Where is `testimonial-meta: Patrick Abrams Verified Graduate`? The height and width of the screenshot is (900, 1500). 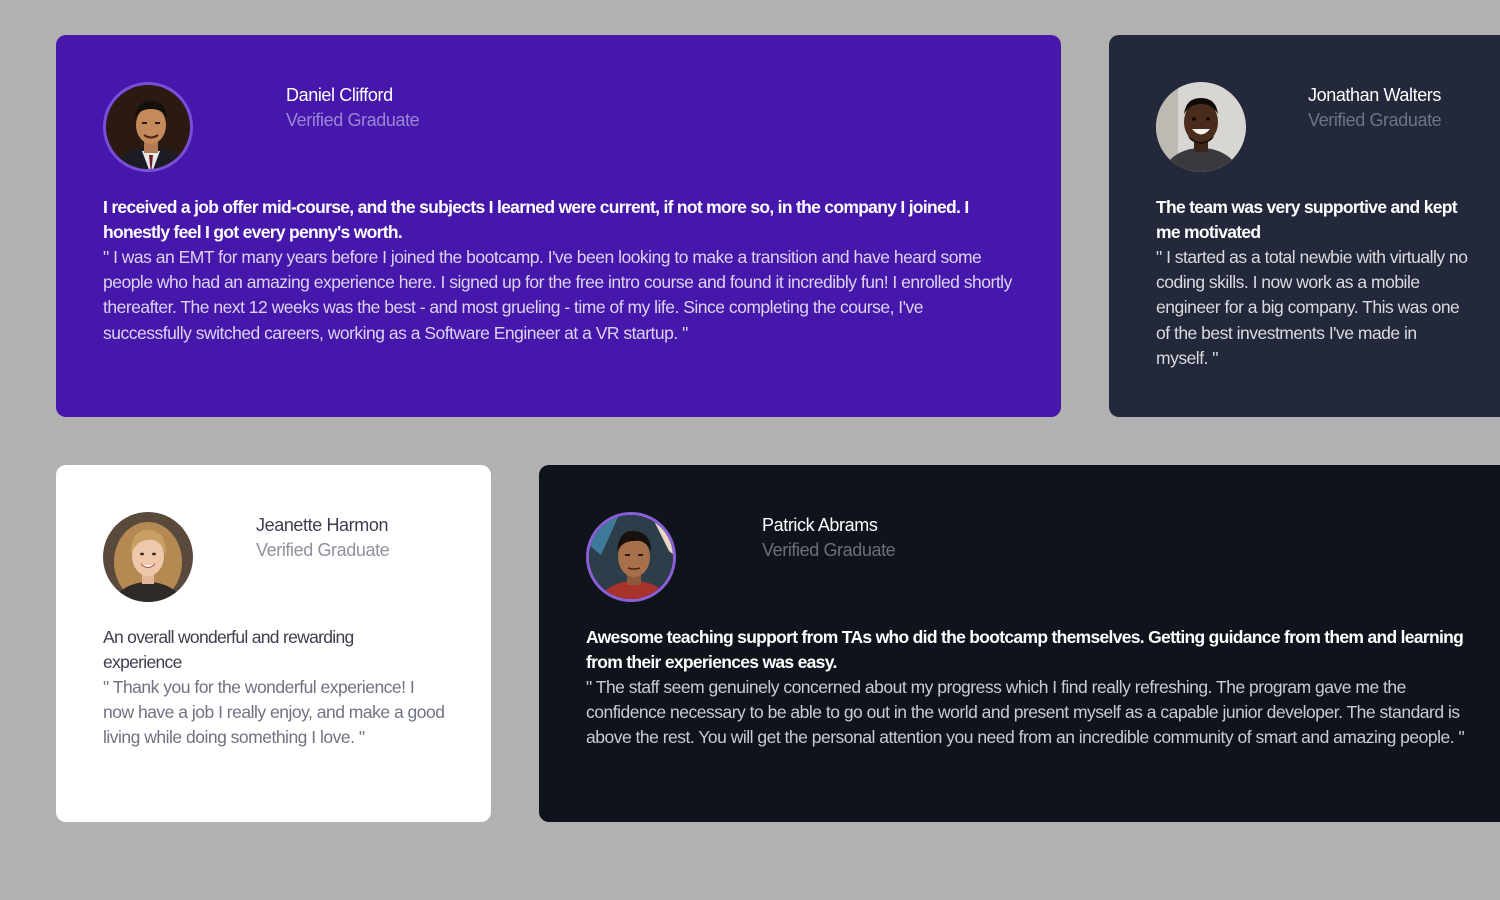 testimonial-meta: Patrick Abrams Verified Graduate is located at coordinates (829, 538).